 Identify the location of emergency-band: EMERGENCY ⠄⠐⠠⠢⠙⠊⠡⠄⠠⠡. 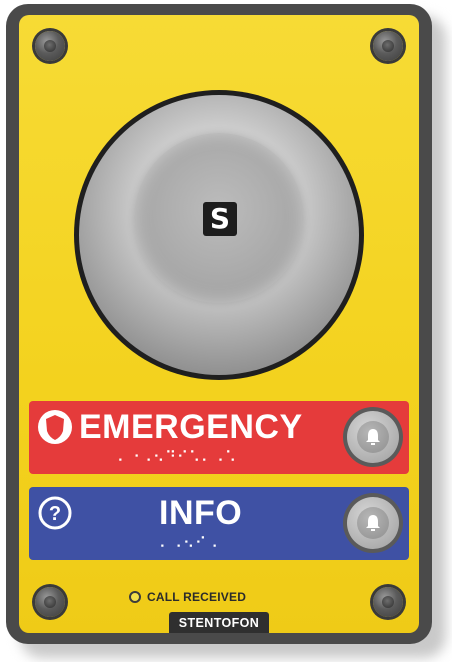
(219, 437).